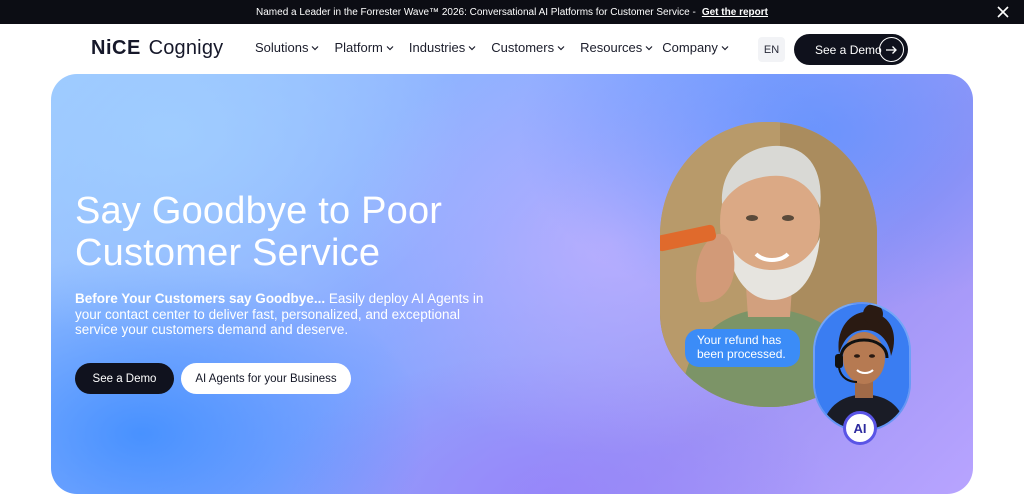  What do you see at coordinates (891, 49) in the screenshot?
I see `arrow-right-icon` at bounding box center [891, 49].